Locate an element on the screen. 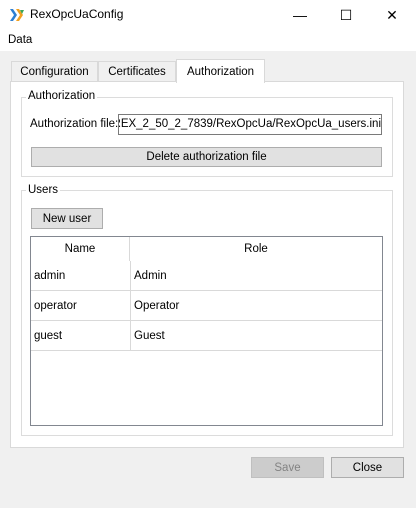  user-role-cell: Operator is located at coordinates (257, 306).